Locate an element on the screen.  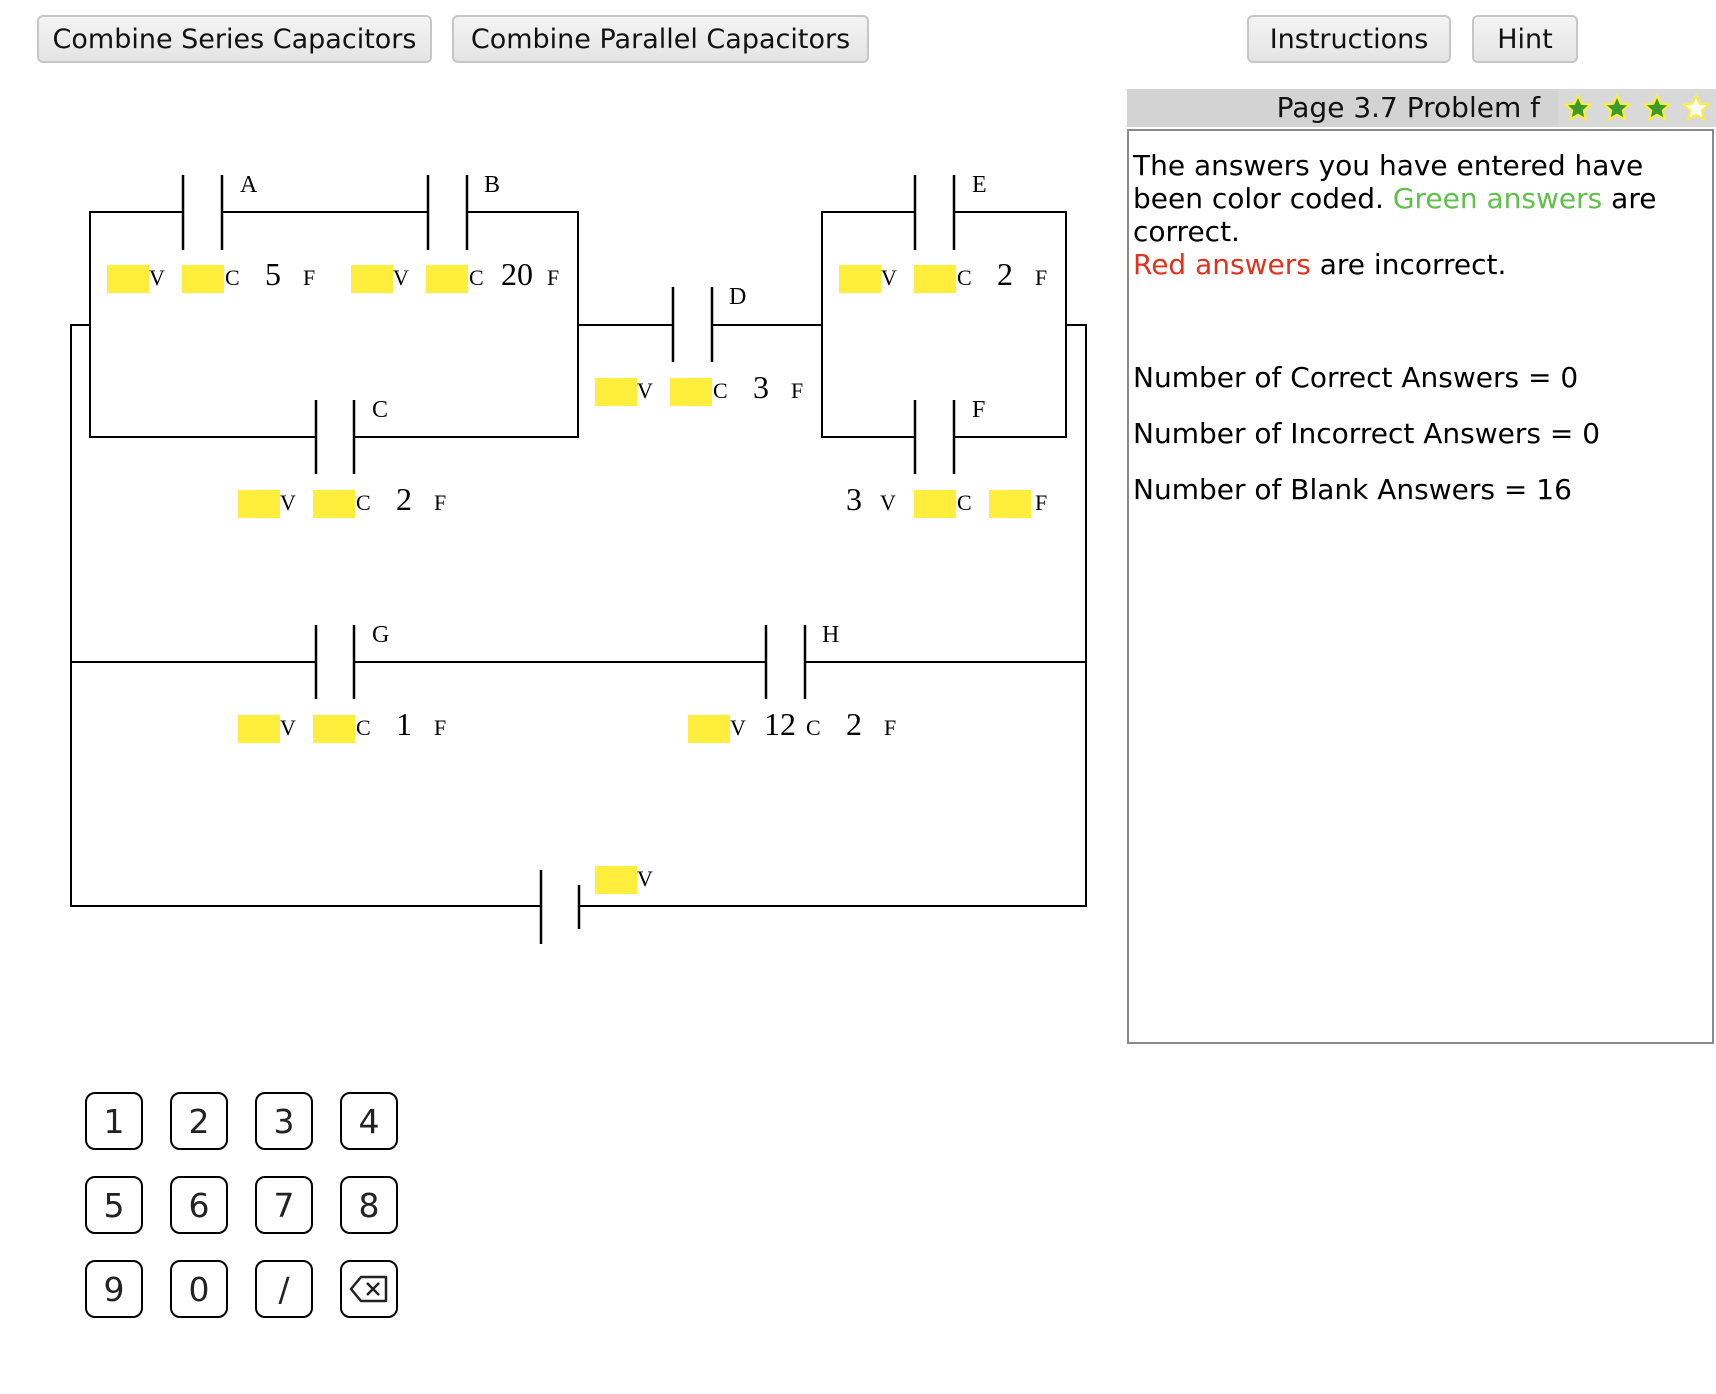
capacitor-a-capacitance-value: 5 is located at coordinates (273, 274).